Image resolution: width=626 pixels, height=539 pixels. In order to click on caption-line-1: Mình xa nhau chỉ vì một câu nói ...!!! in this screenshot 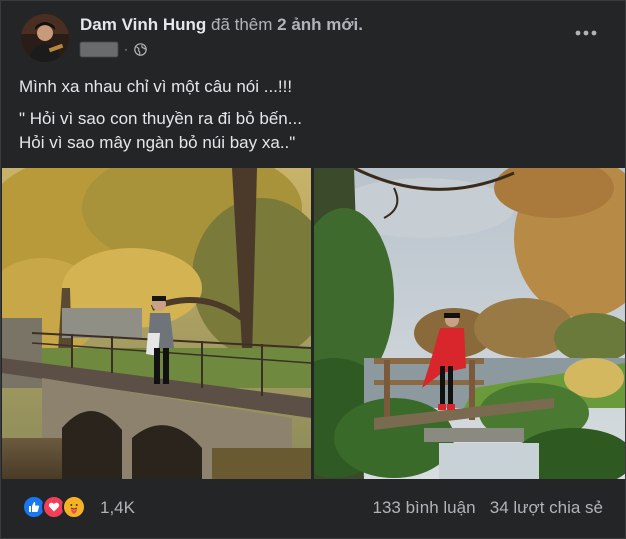, I will do `click(156, 86)`.